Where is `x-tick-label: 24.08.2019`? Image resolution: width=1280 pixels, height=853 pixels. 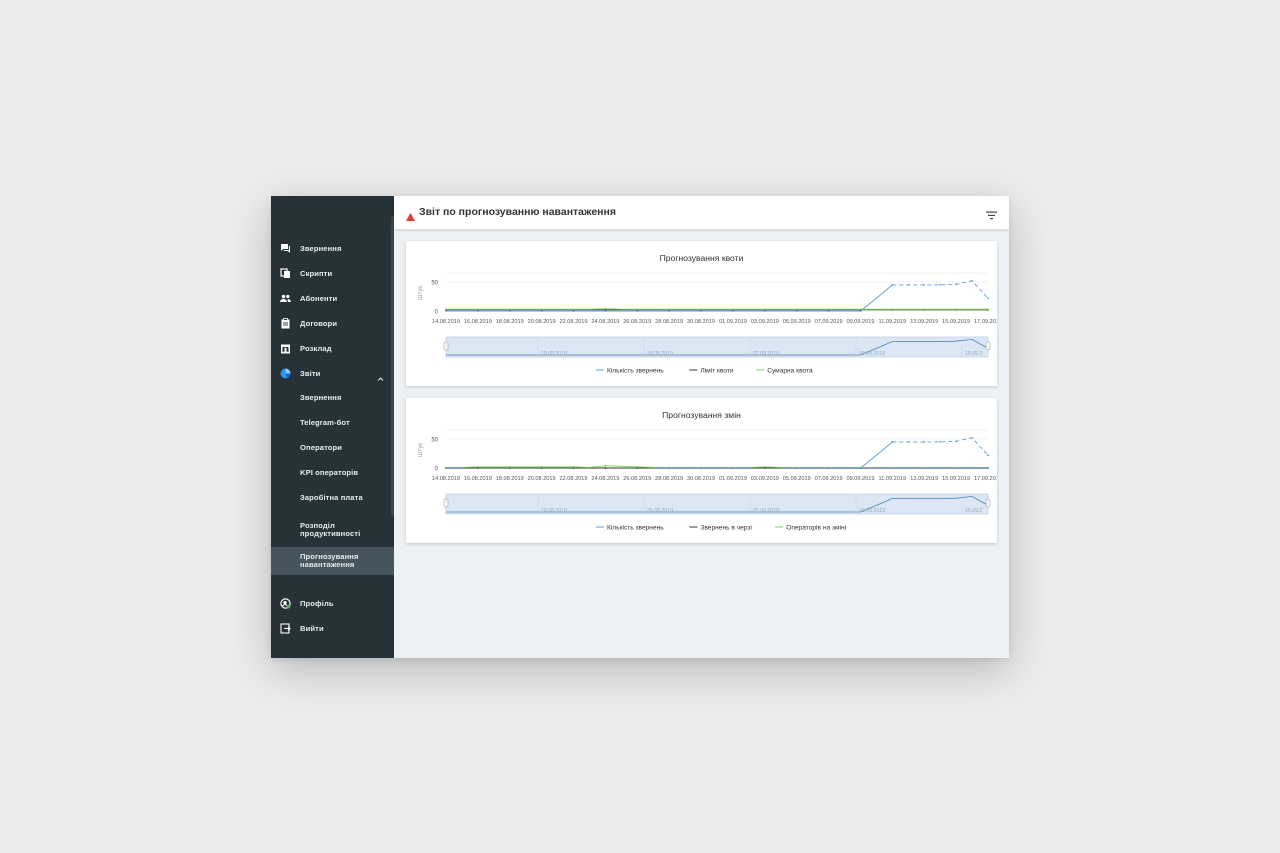
x-tick-label: 24.08.2019 is located at coordinates (605, 479).